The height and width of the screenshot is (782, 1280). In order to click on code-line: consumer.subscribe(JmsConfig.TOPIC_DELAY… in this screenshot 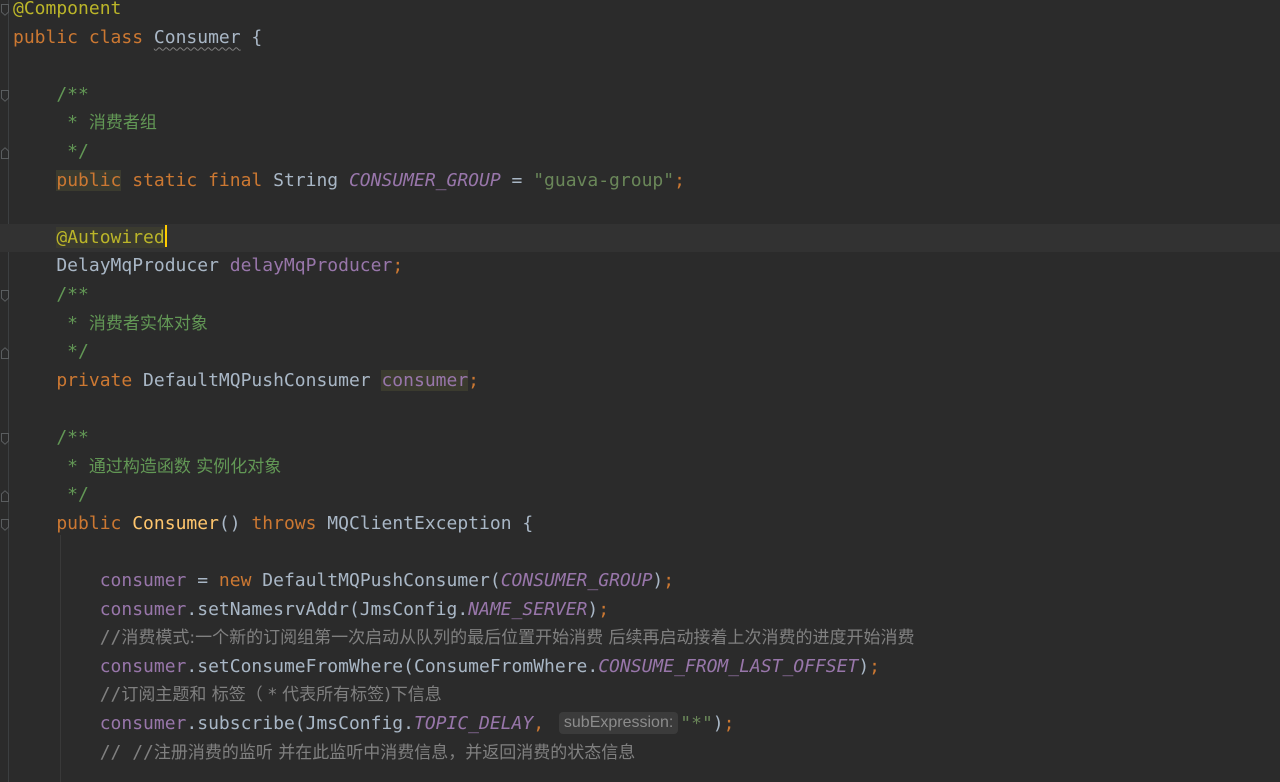, I will do `click(646, 724)`.